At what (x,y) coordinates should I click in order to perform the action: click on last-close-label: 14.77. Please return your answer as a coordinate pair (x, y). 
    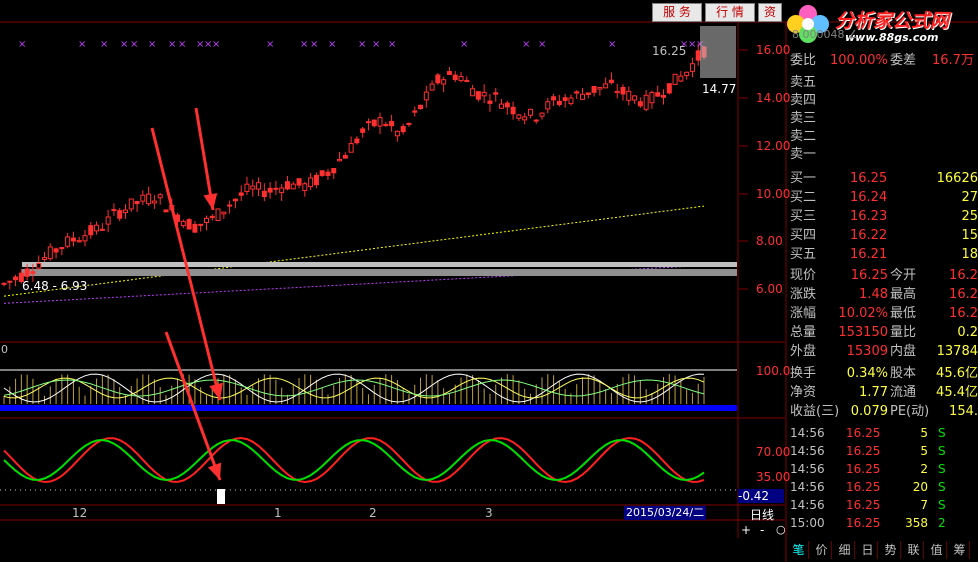
    Looking at the image, I should click on (719, 89).